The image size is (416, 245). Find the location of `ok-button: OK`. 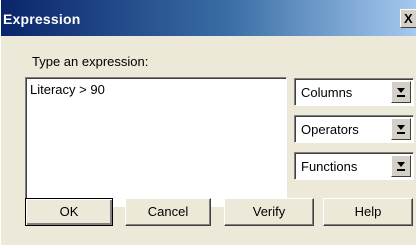

ok-button: OK is located at coordinates (69, 212).